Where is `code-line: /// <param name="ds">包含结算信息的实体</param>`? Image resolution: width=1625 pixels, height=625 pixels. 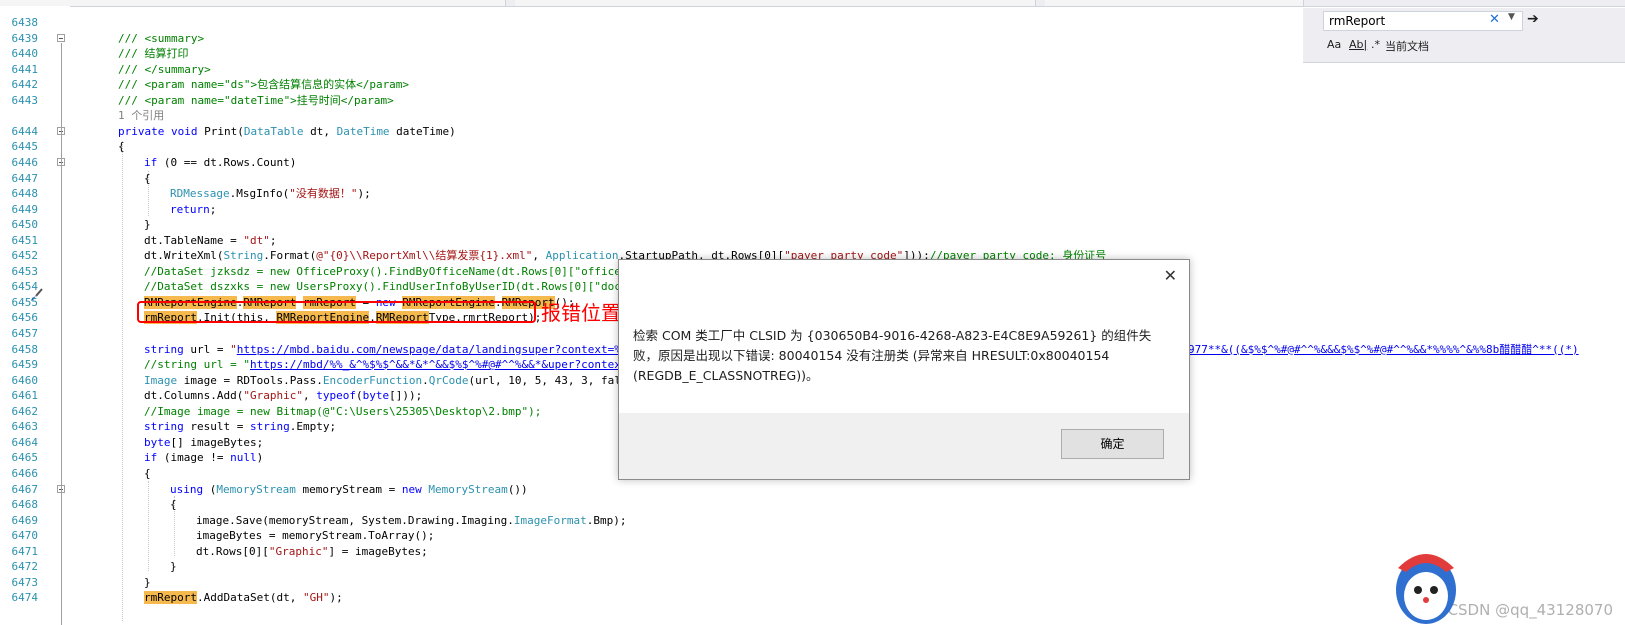 code-line: /// <param name="ds">包含结算信息的实体</param> is located at coordinates (263, 84).